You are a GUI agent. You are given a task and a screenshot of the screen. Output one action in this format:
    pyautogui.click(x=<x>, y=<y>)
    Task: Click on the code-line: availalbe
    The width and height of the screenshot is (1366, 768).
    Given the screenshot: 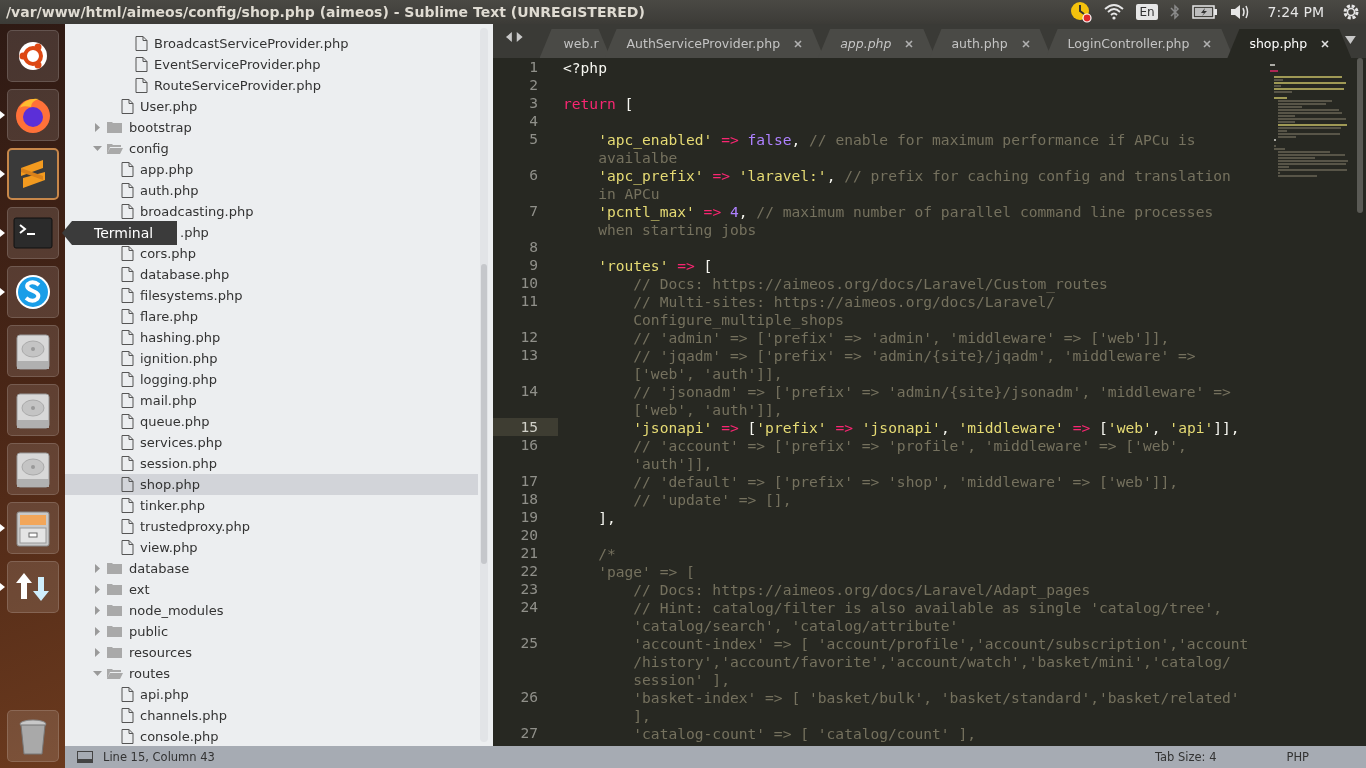 What is the action you would take?
    pyautogui.click(x=637, y=157)
    